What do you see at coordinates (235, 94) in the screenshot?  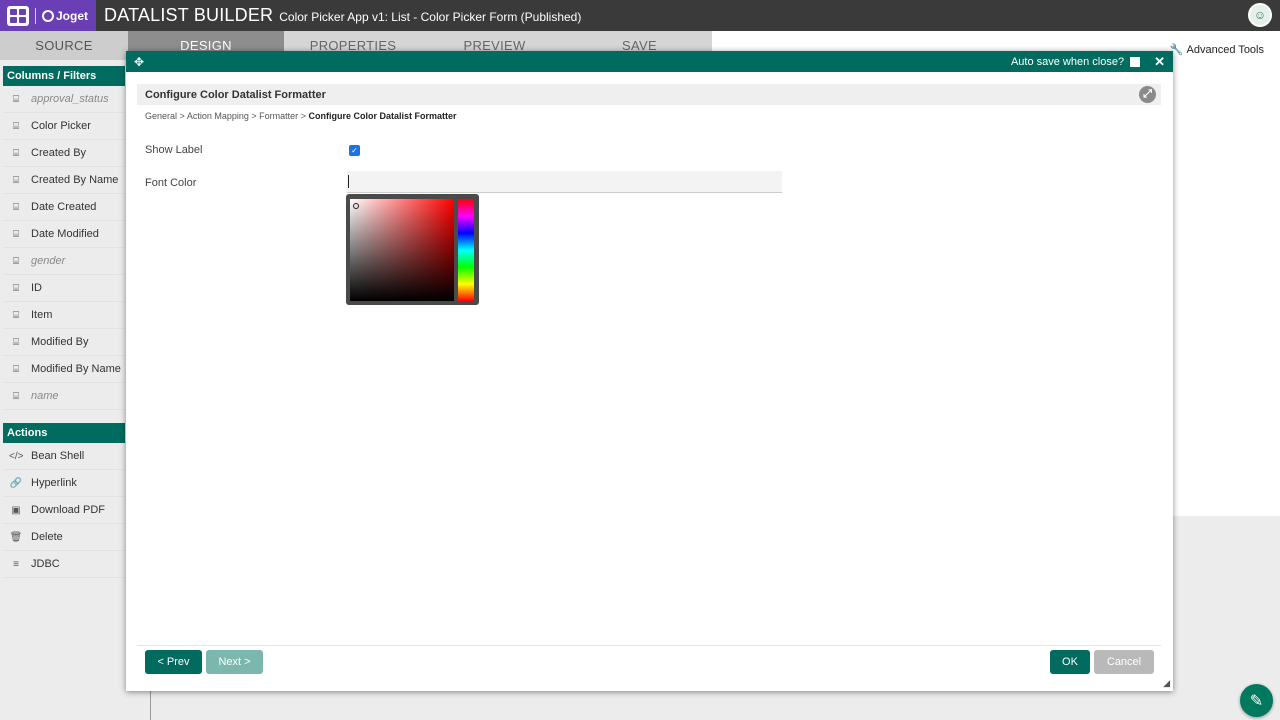 I see `dialog-header-title: Configure Color Datalist Formatter` at bounding box center [235, 94].